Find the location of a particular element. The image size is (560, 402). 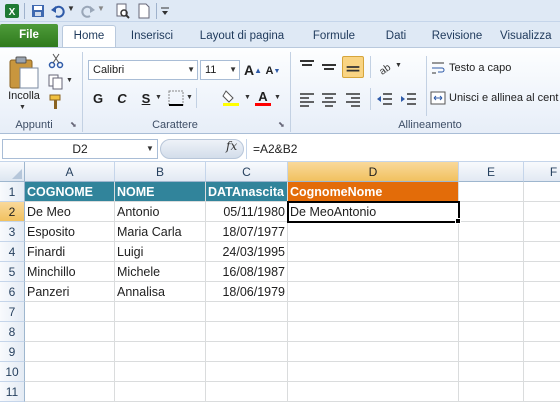

cell-e5 is located at coordinates (491, 272).